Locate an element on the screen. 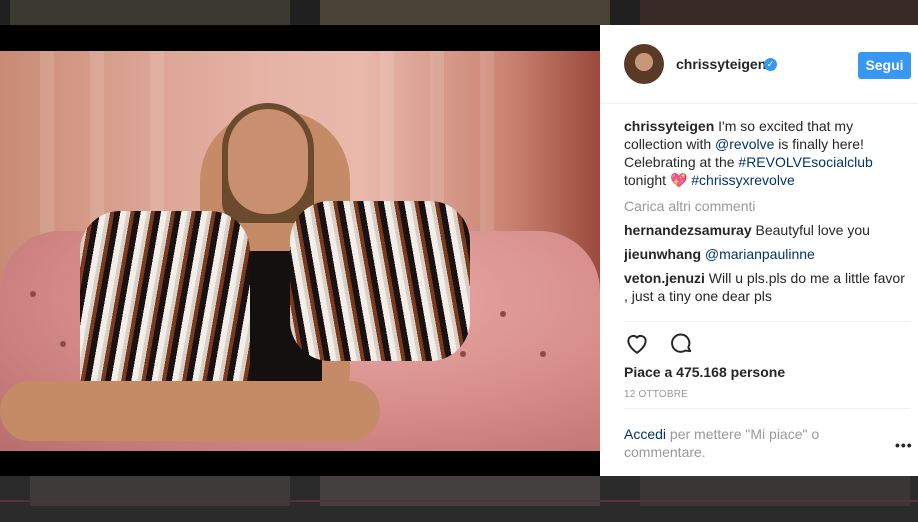  comment: jieunwhang @marianpaulinne is located at coordinates (767, 254).